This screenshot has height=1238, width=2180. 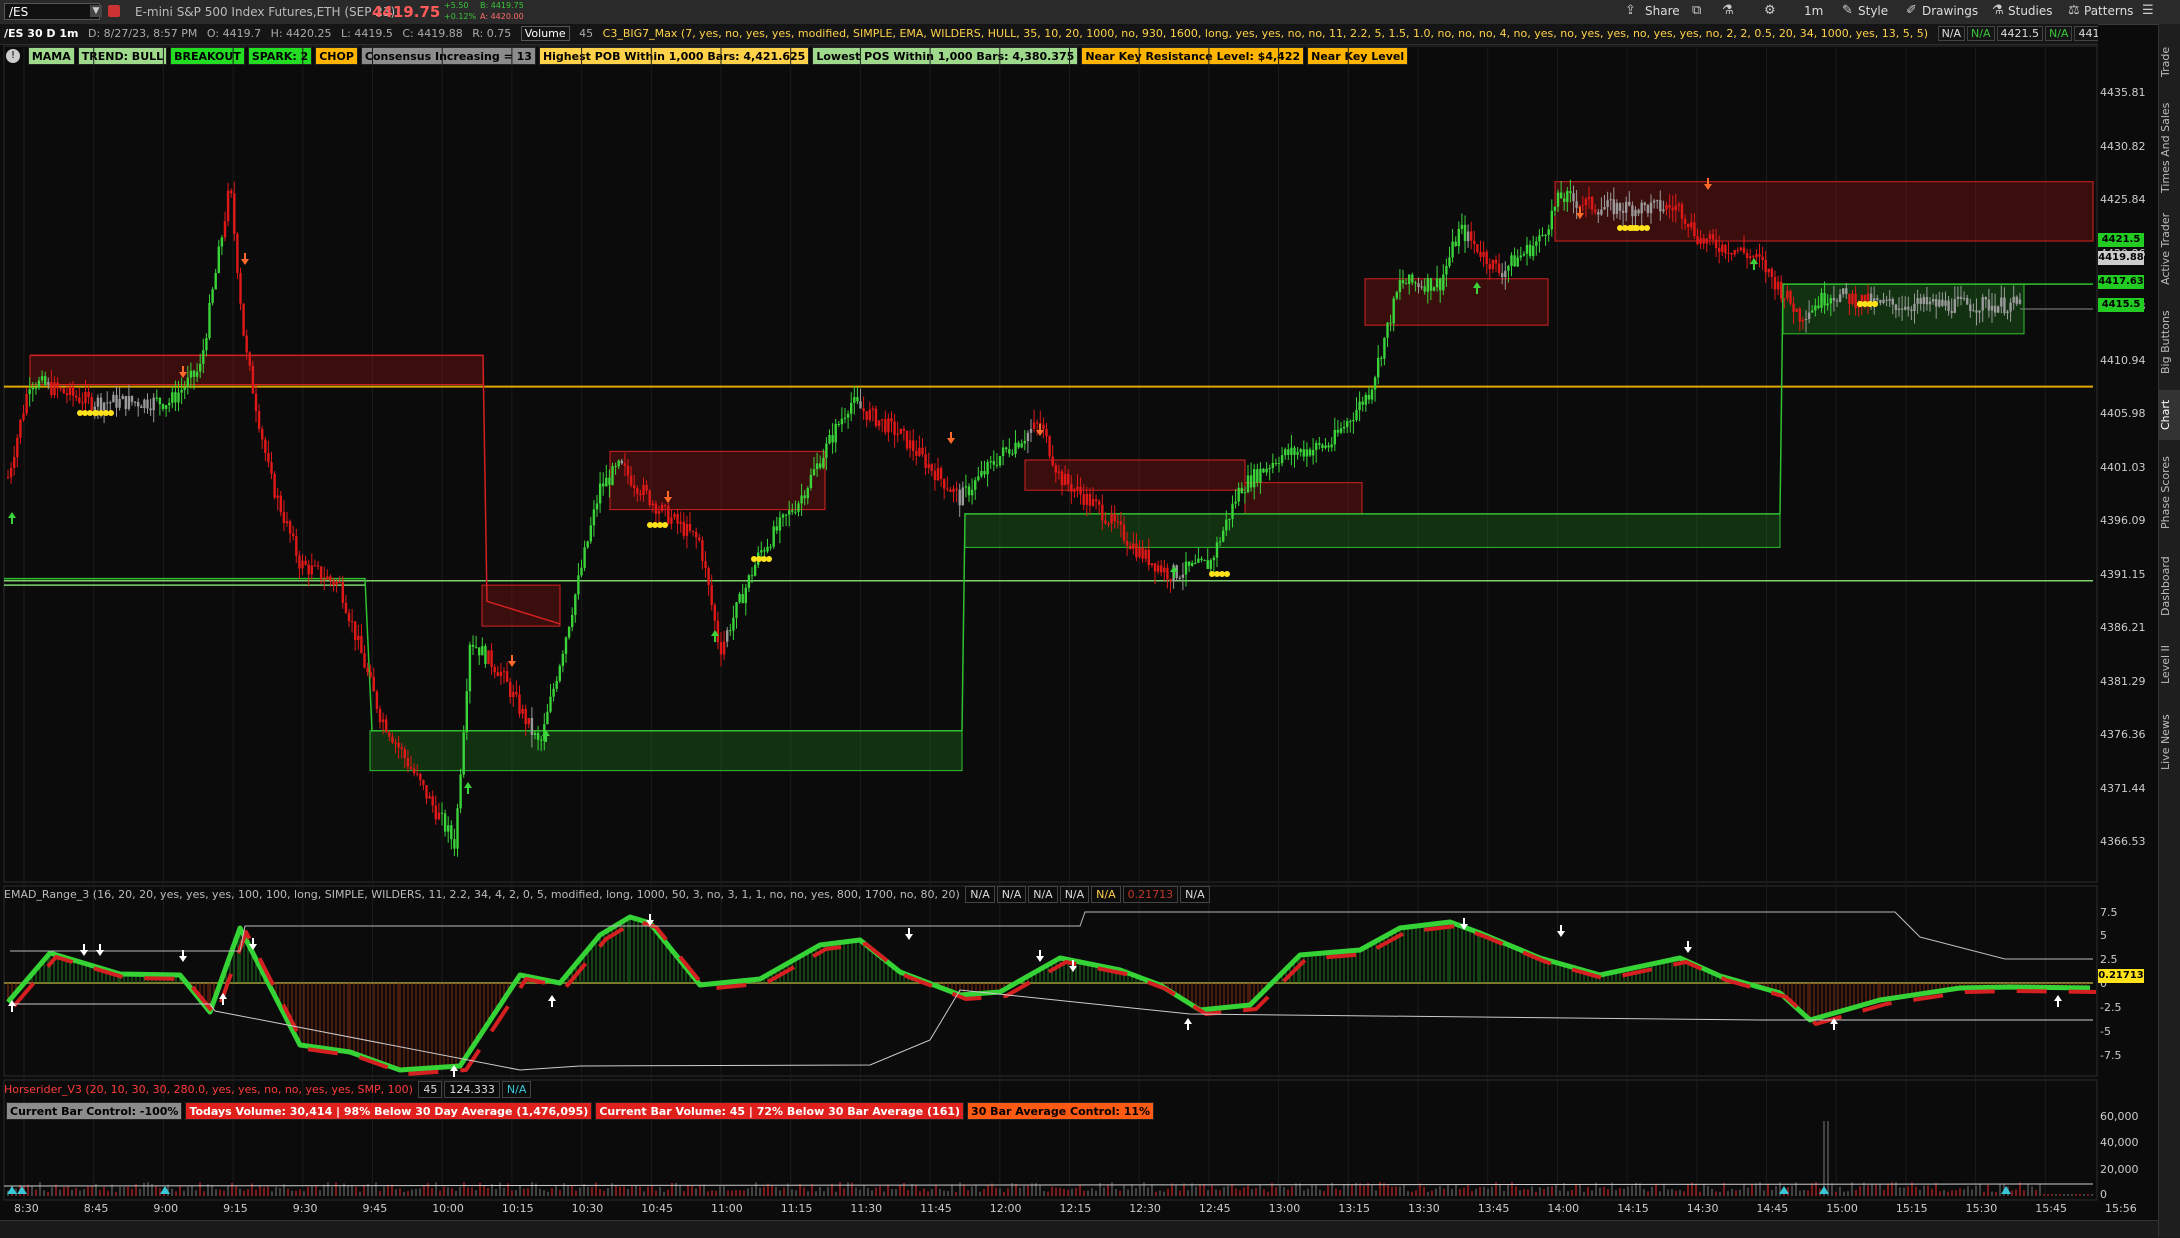 I want to click on sidebar-tab: Dashboard, so click(x=2169, y=586).